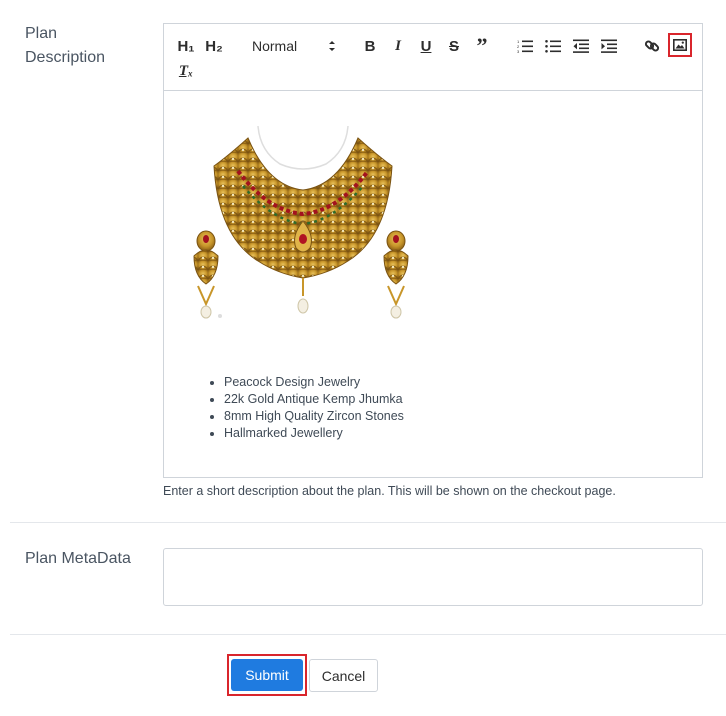 Image resolution: width=726 pixels, height=716 pixels. Describe the element at coordinates (454, 46) in the screenshot. I see `strikethrough-button: S` at that location.